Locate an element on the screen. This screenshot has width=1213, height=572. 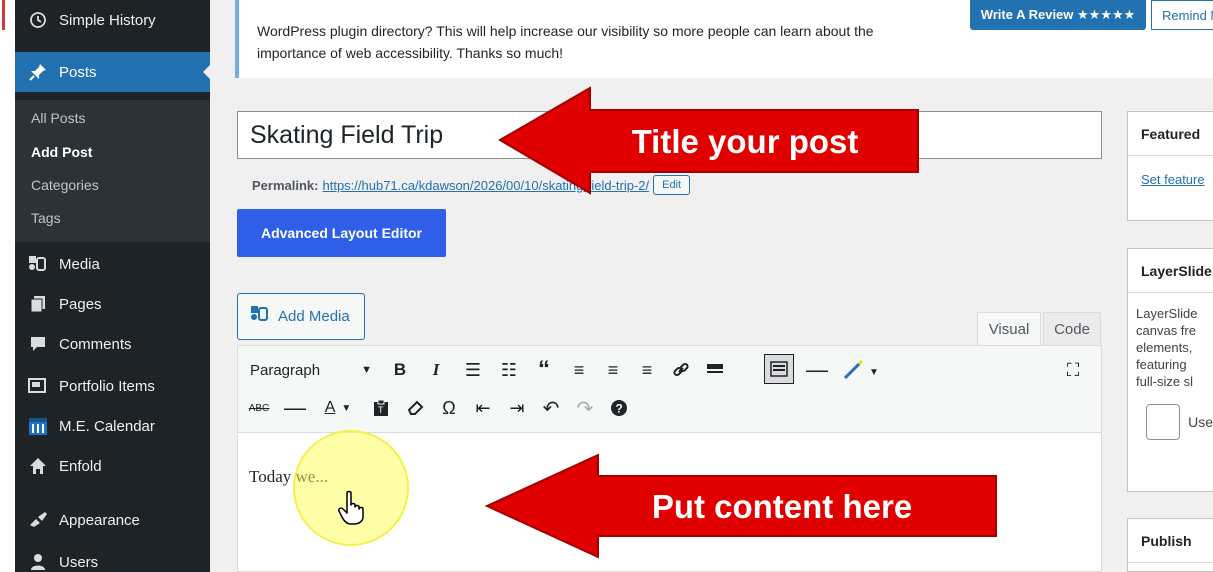
title-arrow: Title your post is located at coordinates (708, 140).